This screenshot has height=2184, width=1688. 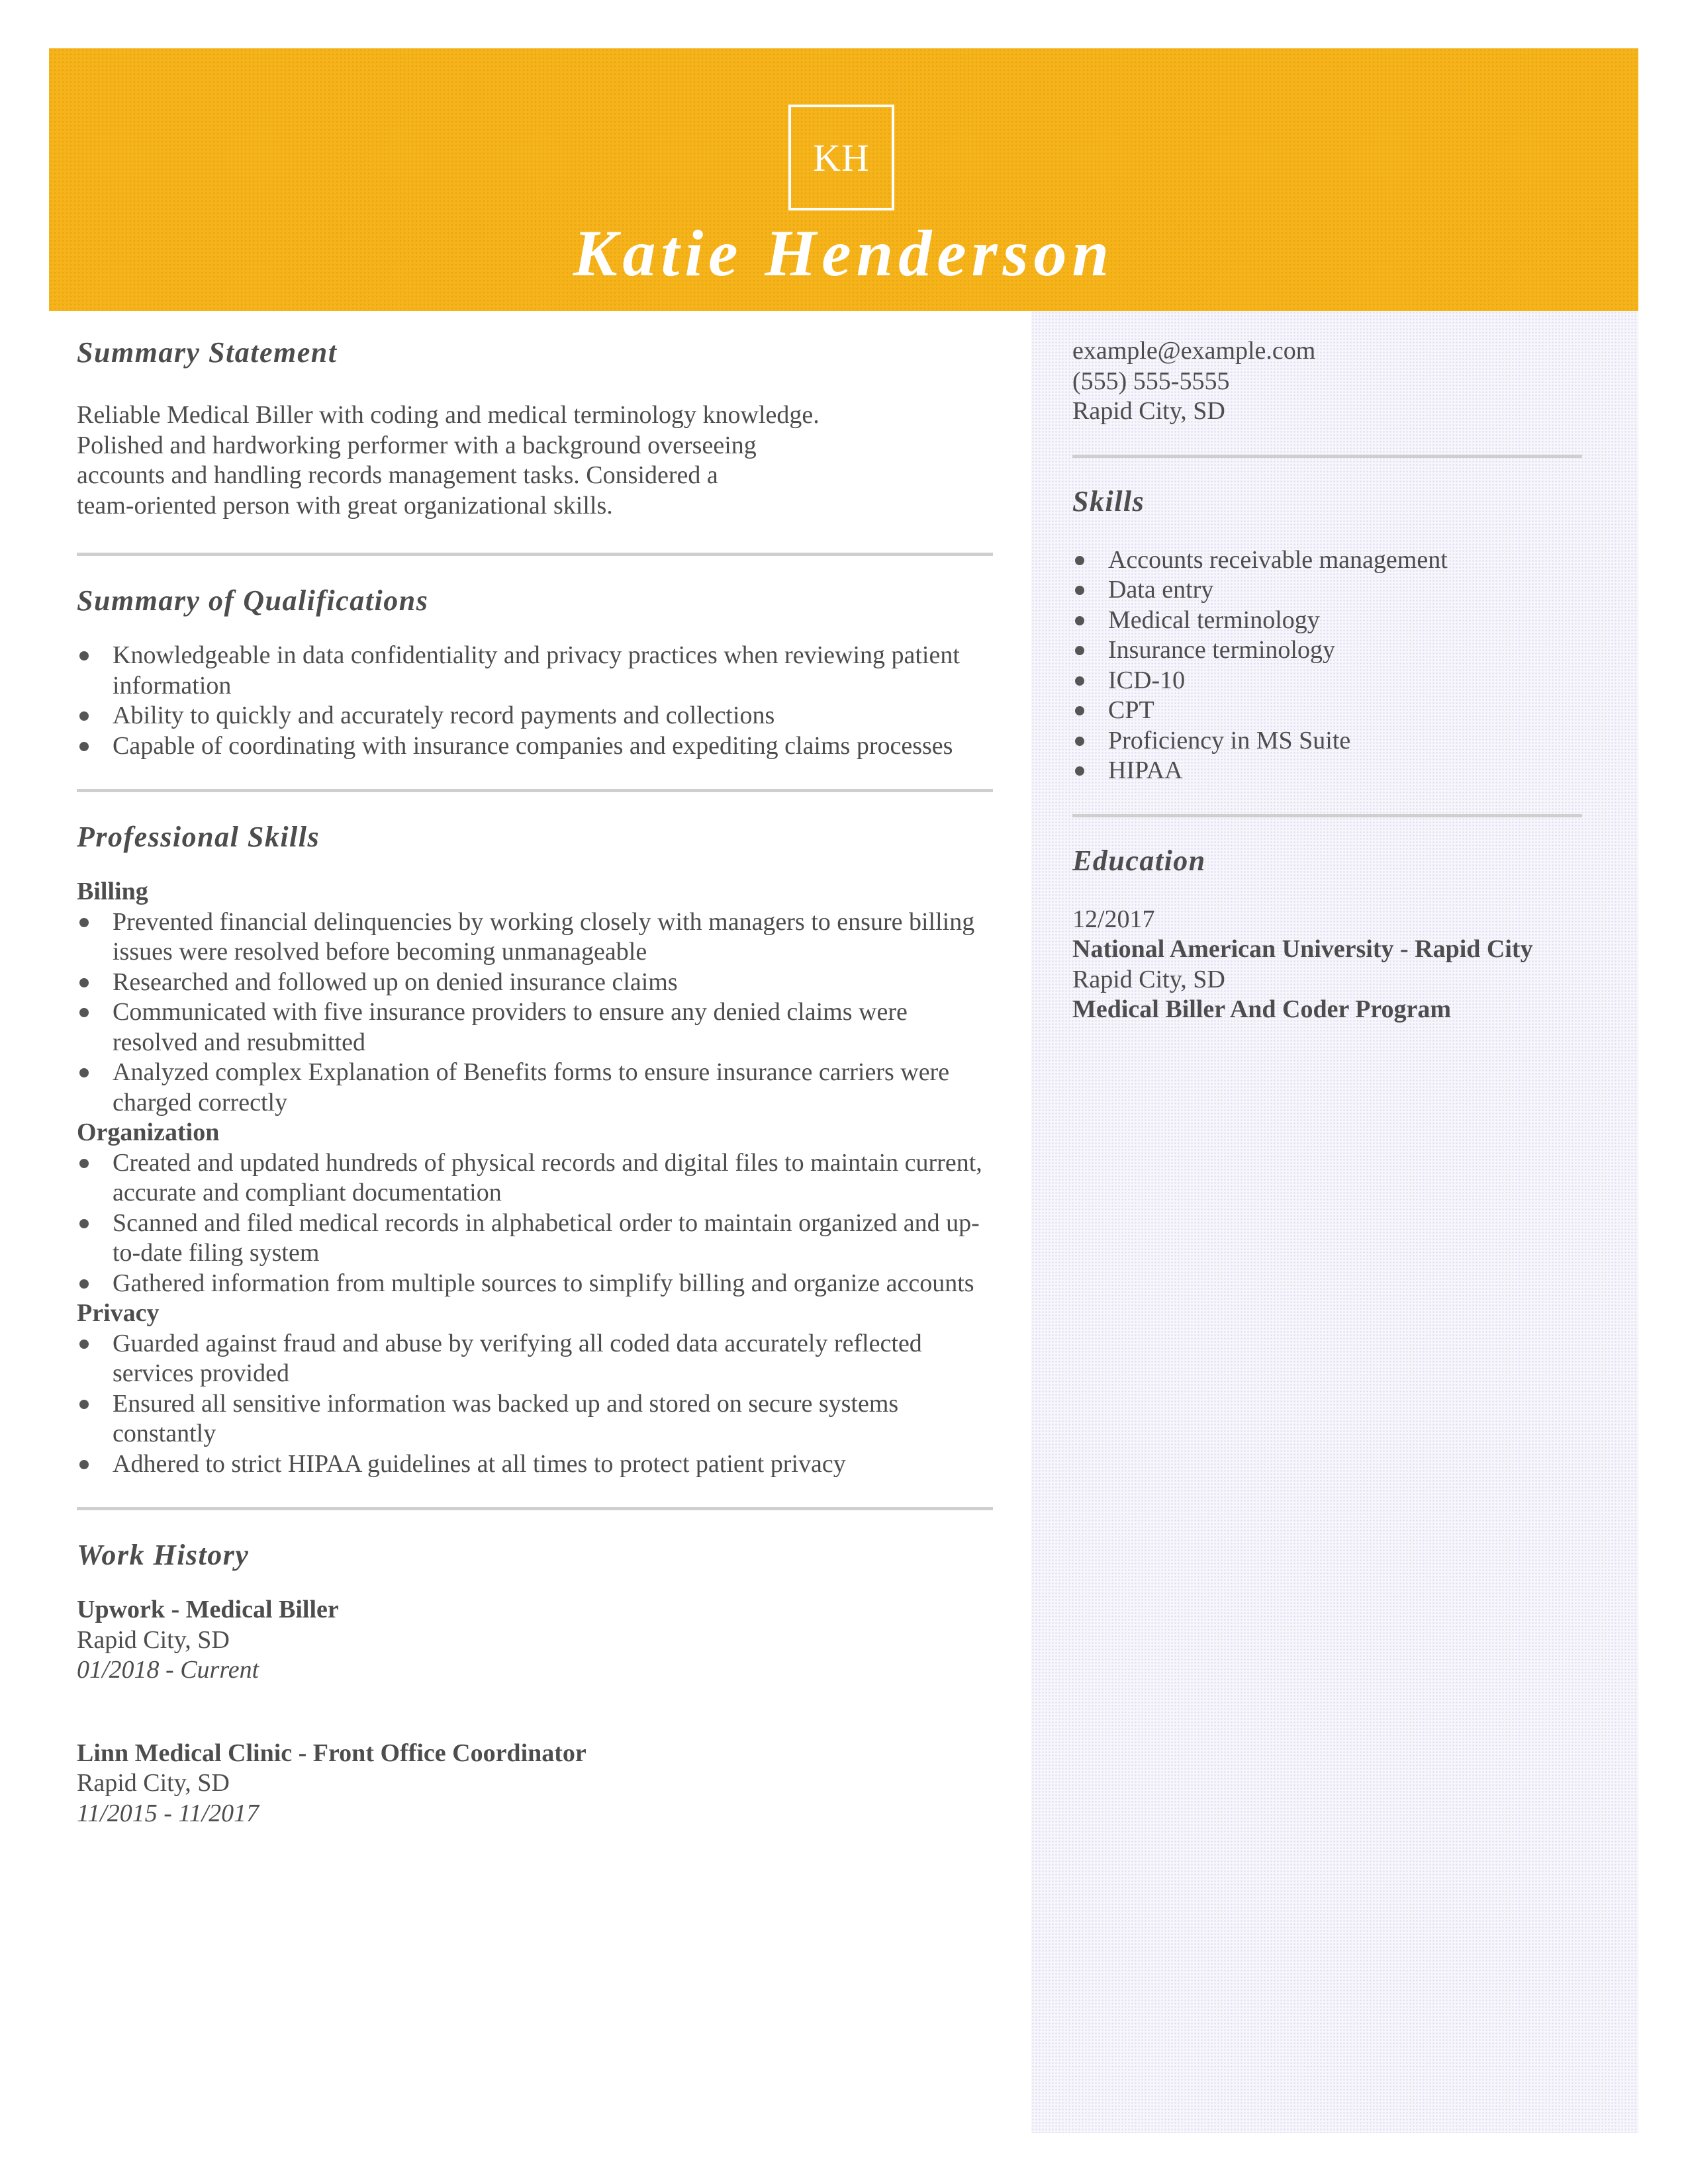 I want to click on education-date: 12/2017, so click(x=1113, y=919).